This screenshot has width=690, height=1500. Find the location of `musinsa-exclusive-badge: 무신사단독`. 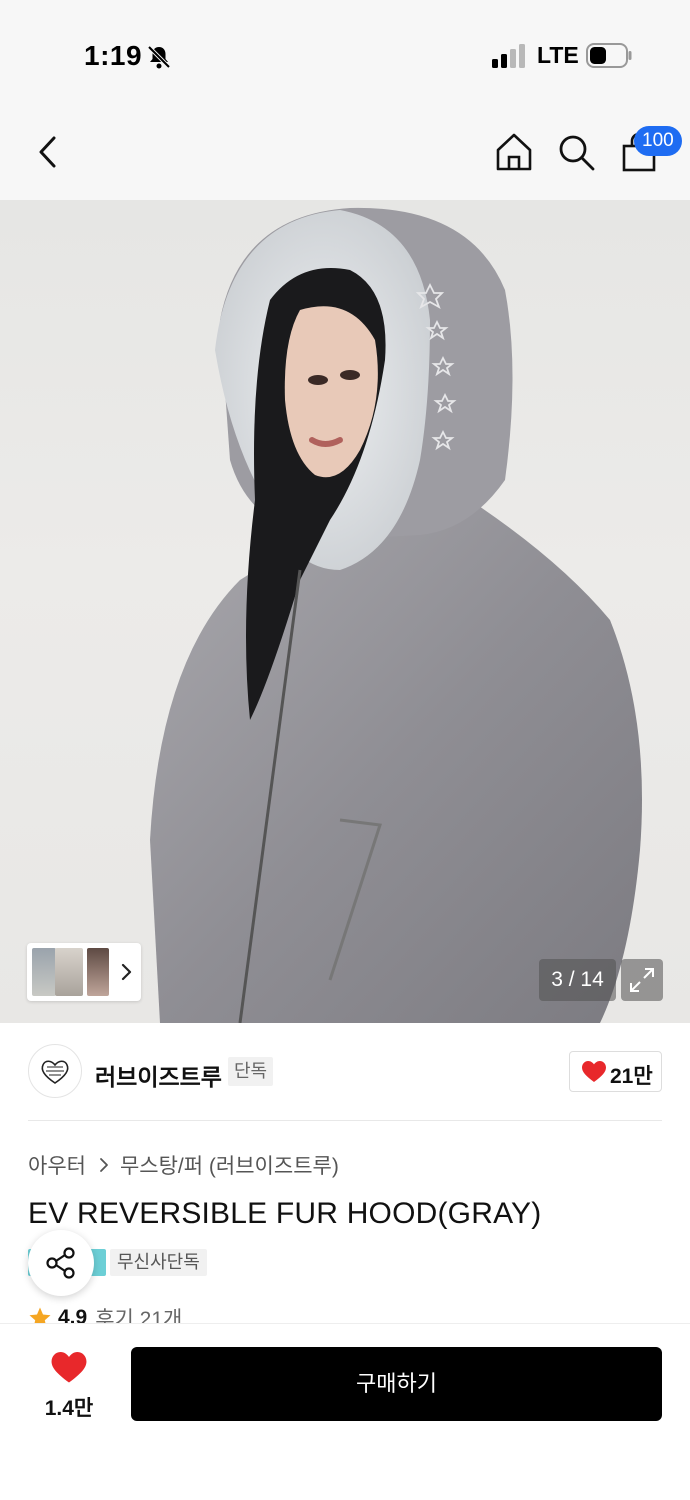

musinsa-exclusive-badge: 무신사단독 is located at coordinates (158, 1262).